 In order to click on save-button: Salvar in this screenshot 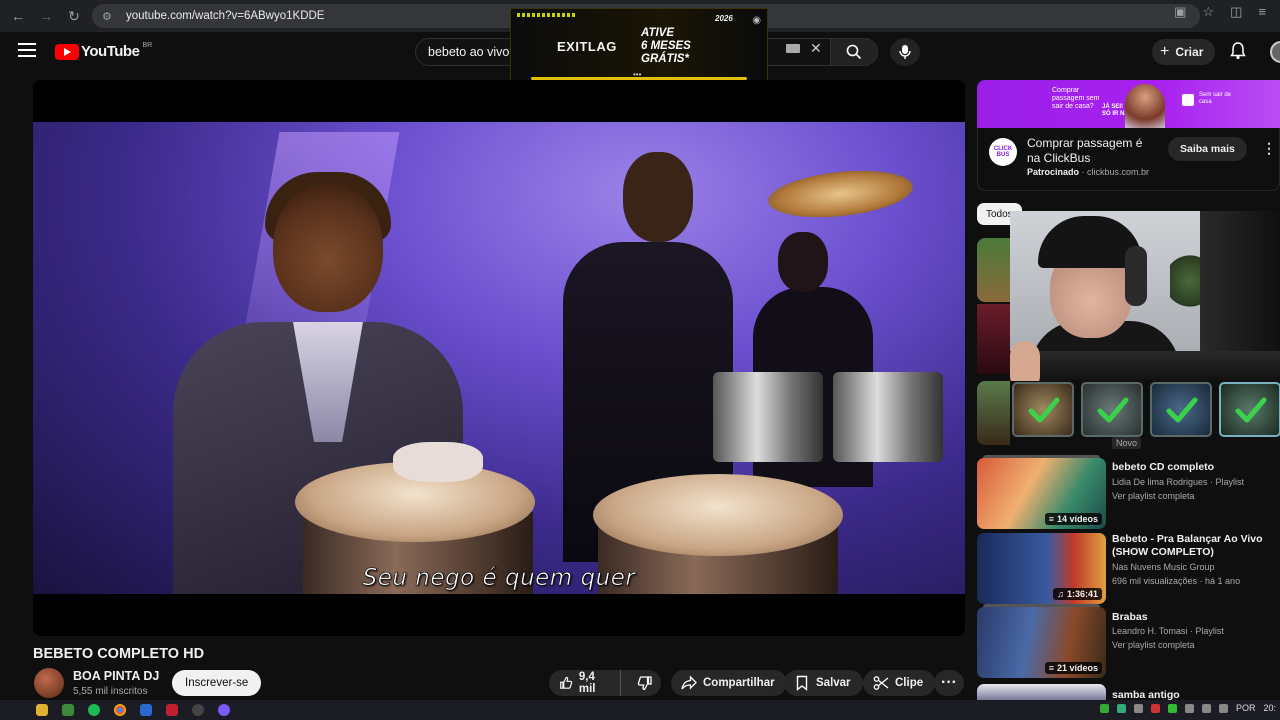, I will do `click(823, 683)`.